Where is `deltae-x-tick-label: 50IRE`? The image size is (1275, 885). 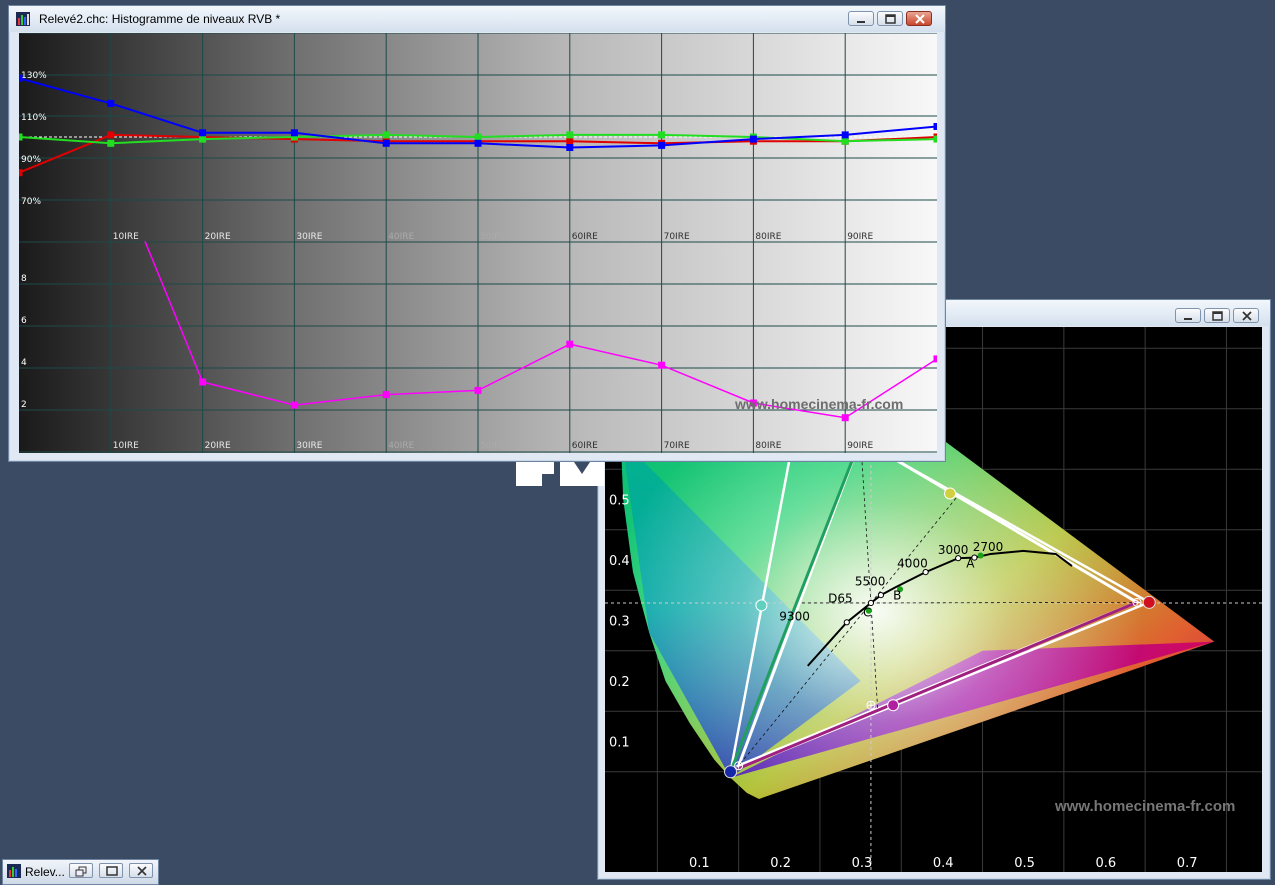 deltae-x-tick-label: 50IRE is located at coordinates (493, 446).